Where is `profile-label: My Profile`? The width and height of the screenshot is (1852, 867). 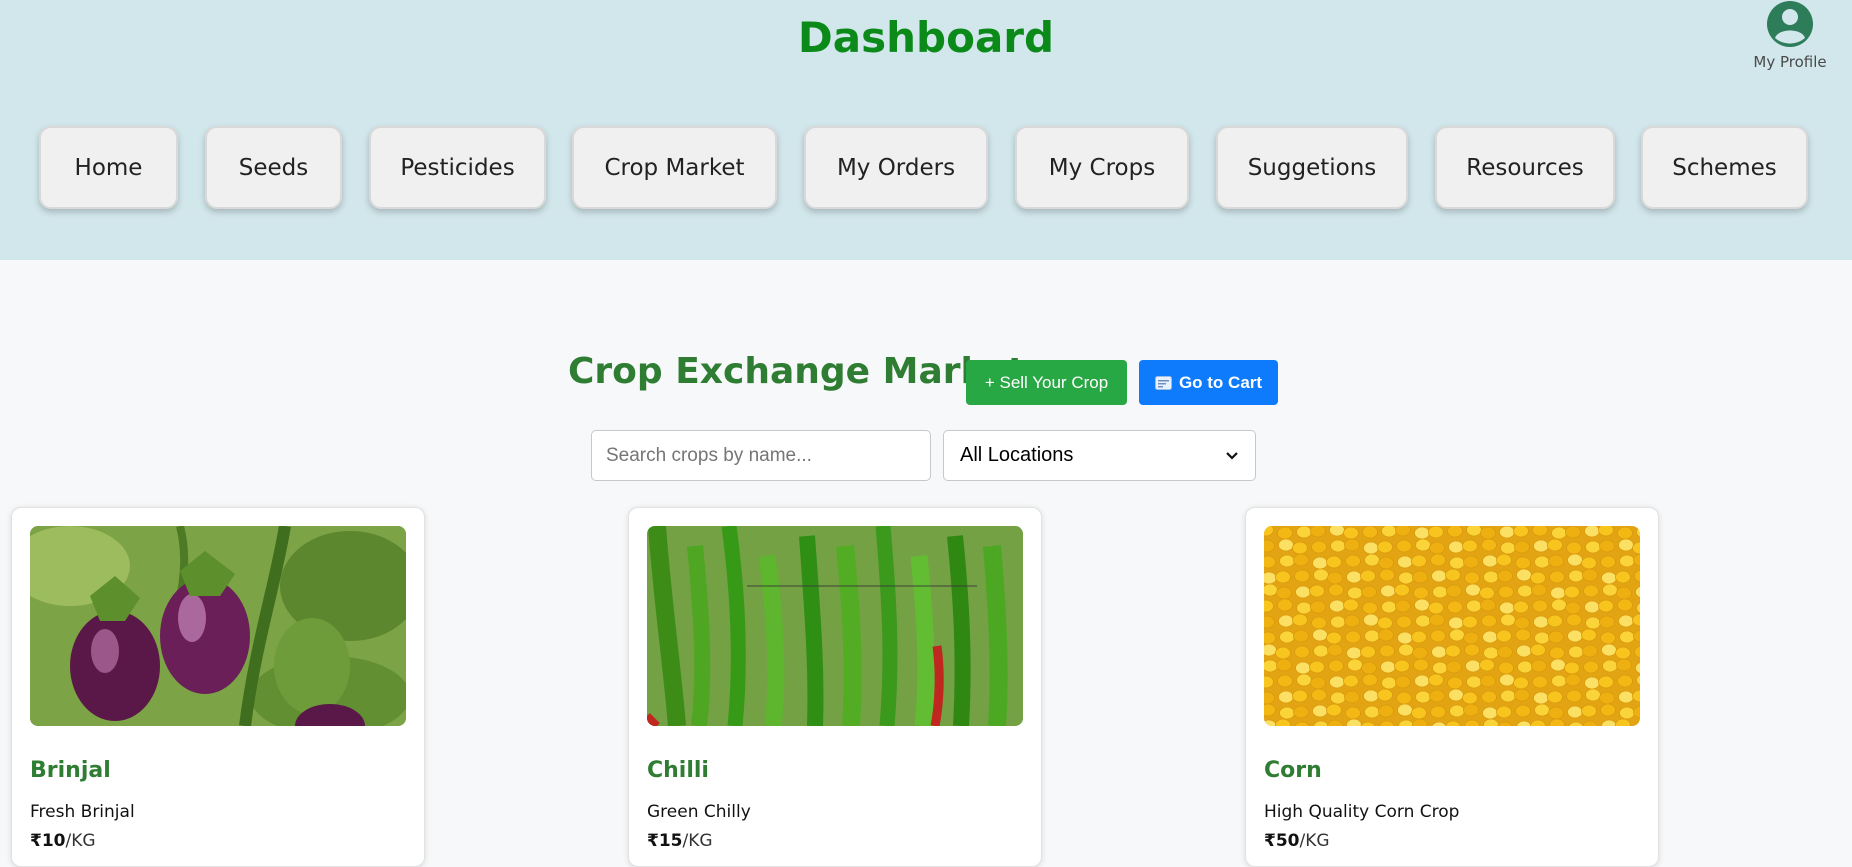 profile-label: My Profile is located at coordinates (1790, 62).